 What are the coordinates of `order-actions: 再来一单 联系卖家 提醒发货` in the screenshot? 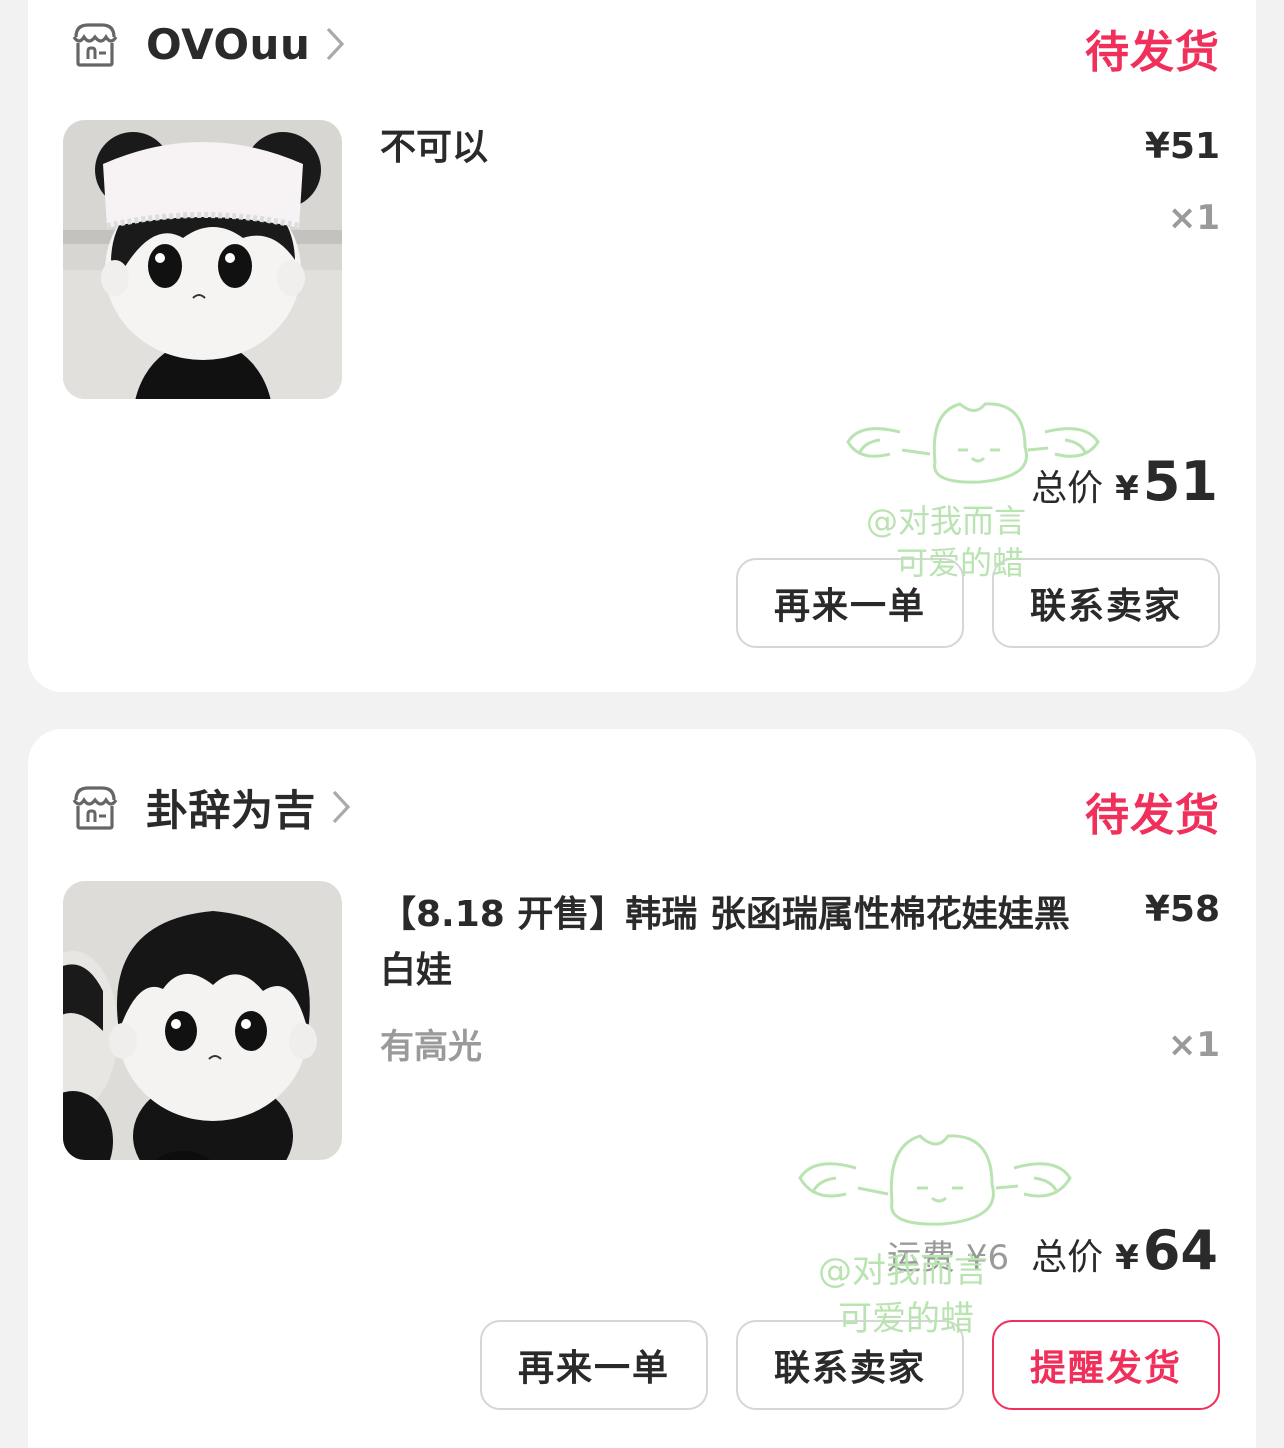 It's located at (850, 1365).